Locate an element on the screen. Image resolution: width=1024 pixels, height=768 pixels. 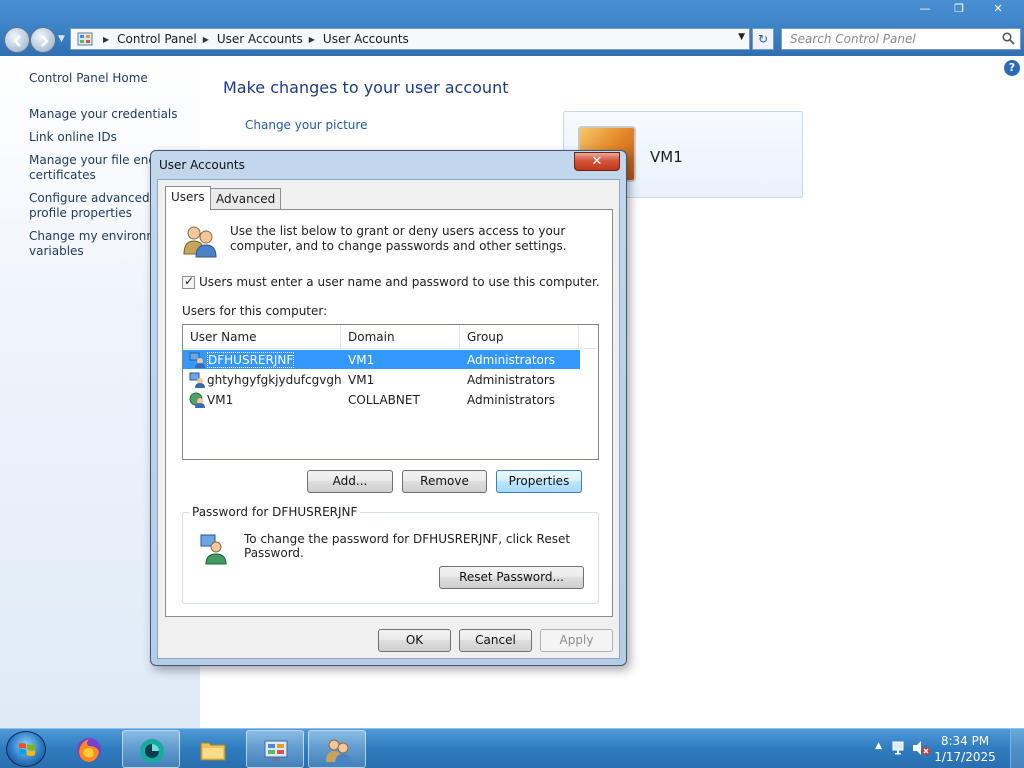
search-input: Search Control Panel is located at coordinates (901, 39).